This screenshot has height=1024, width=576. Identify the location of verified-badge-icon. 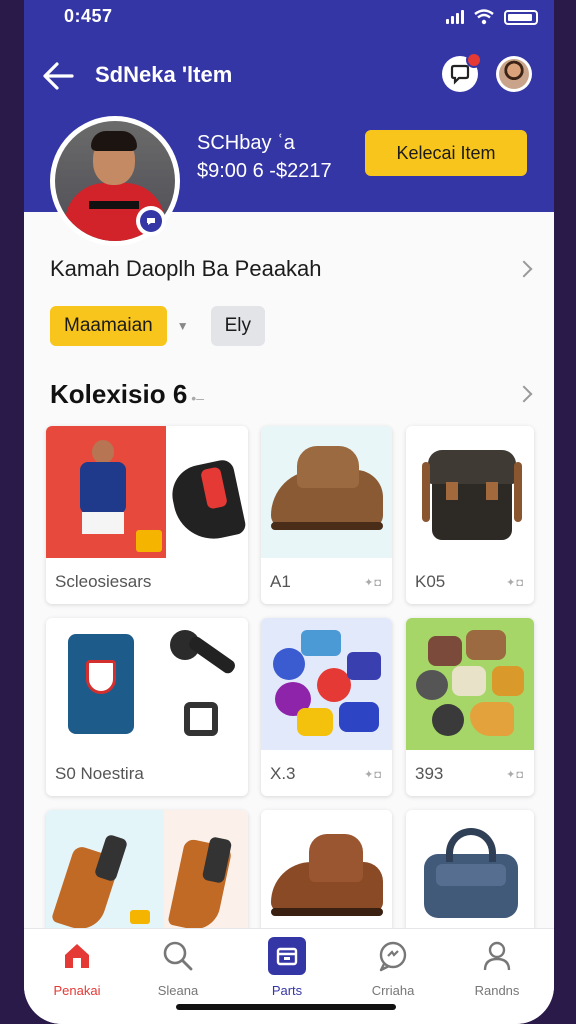
(151, 221).